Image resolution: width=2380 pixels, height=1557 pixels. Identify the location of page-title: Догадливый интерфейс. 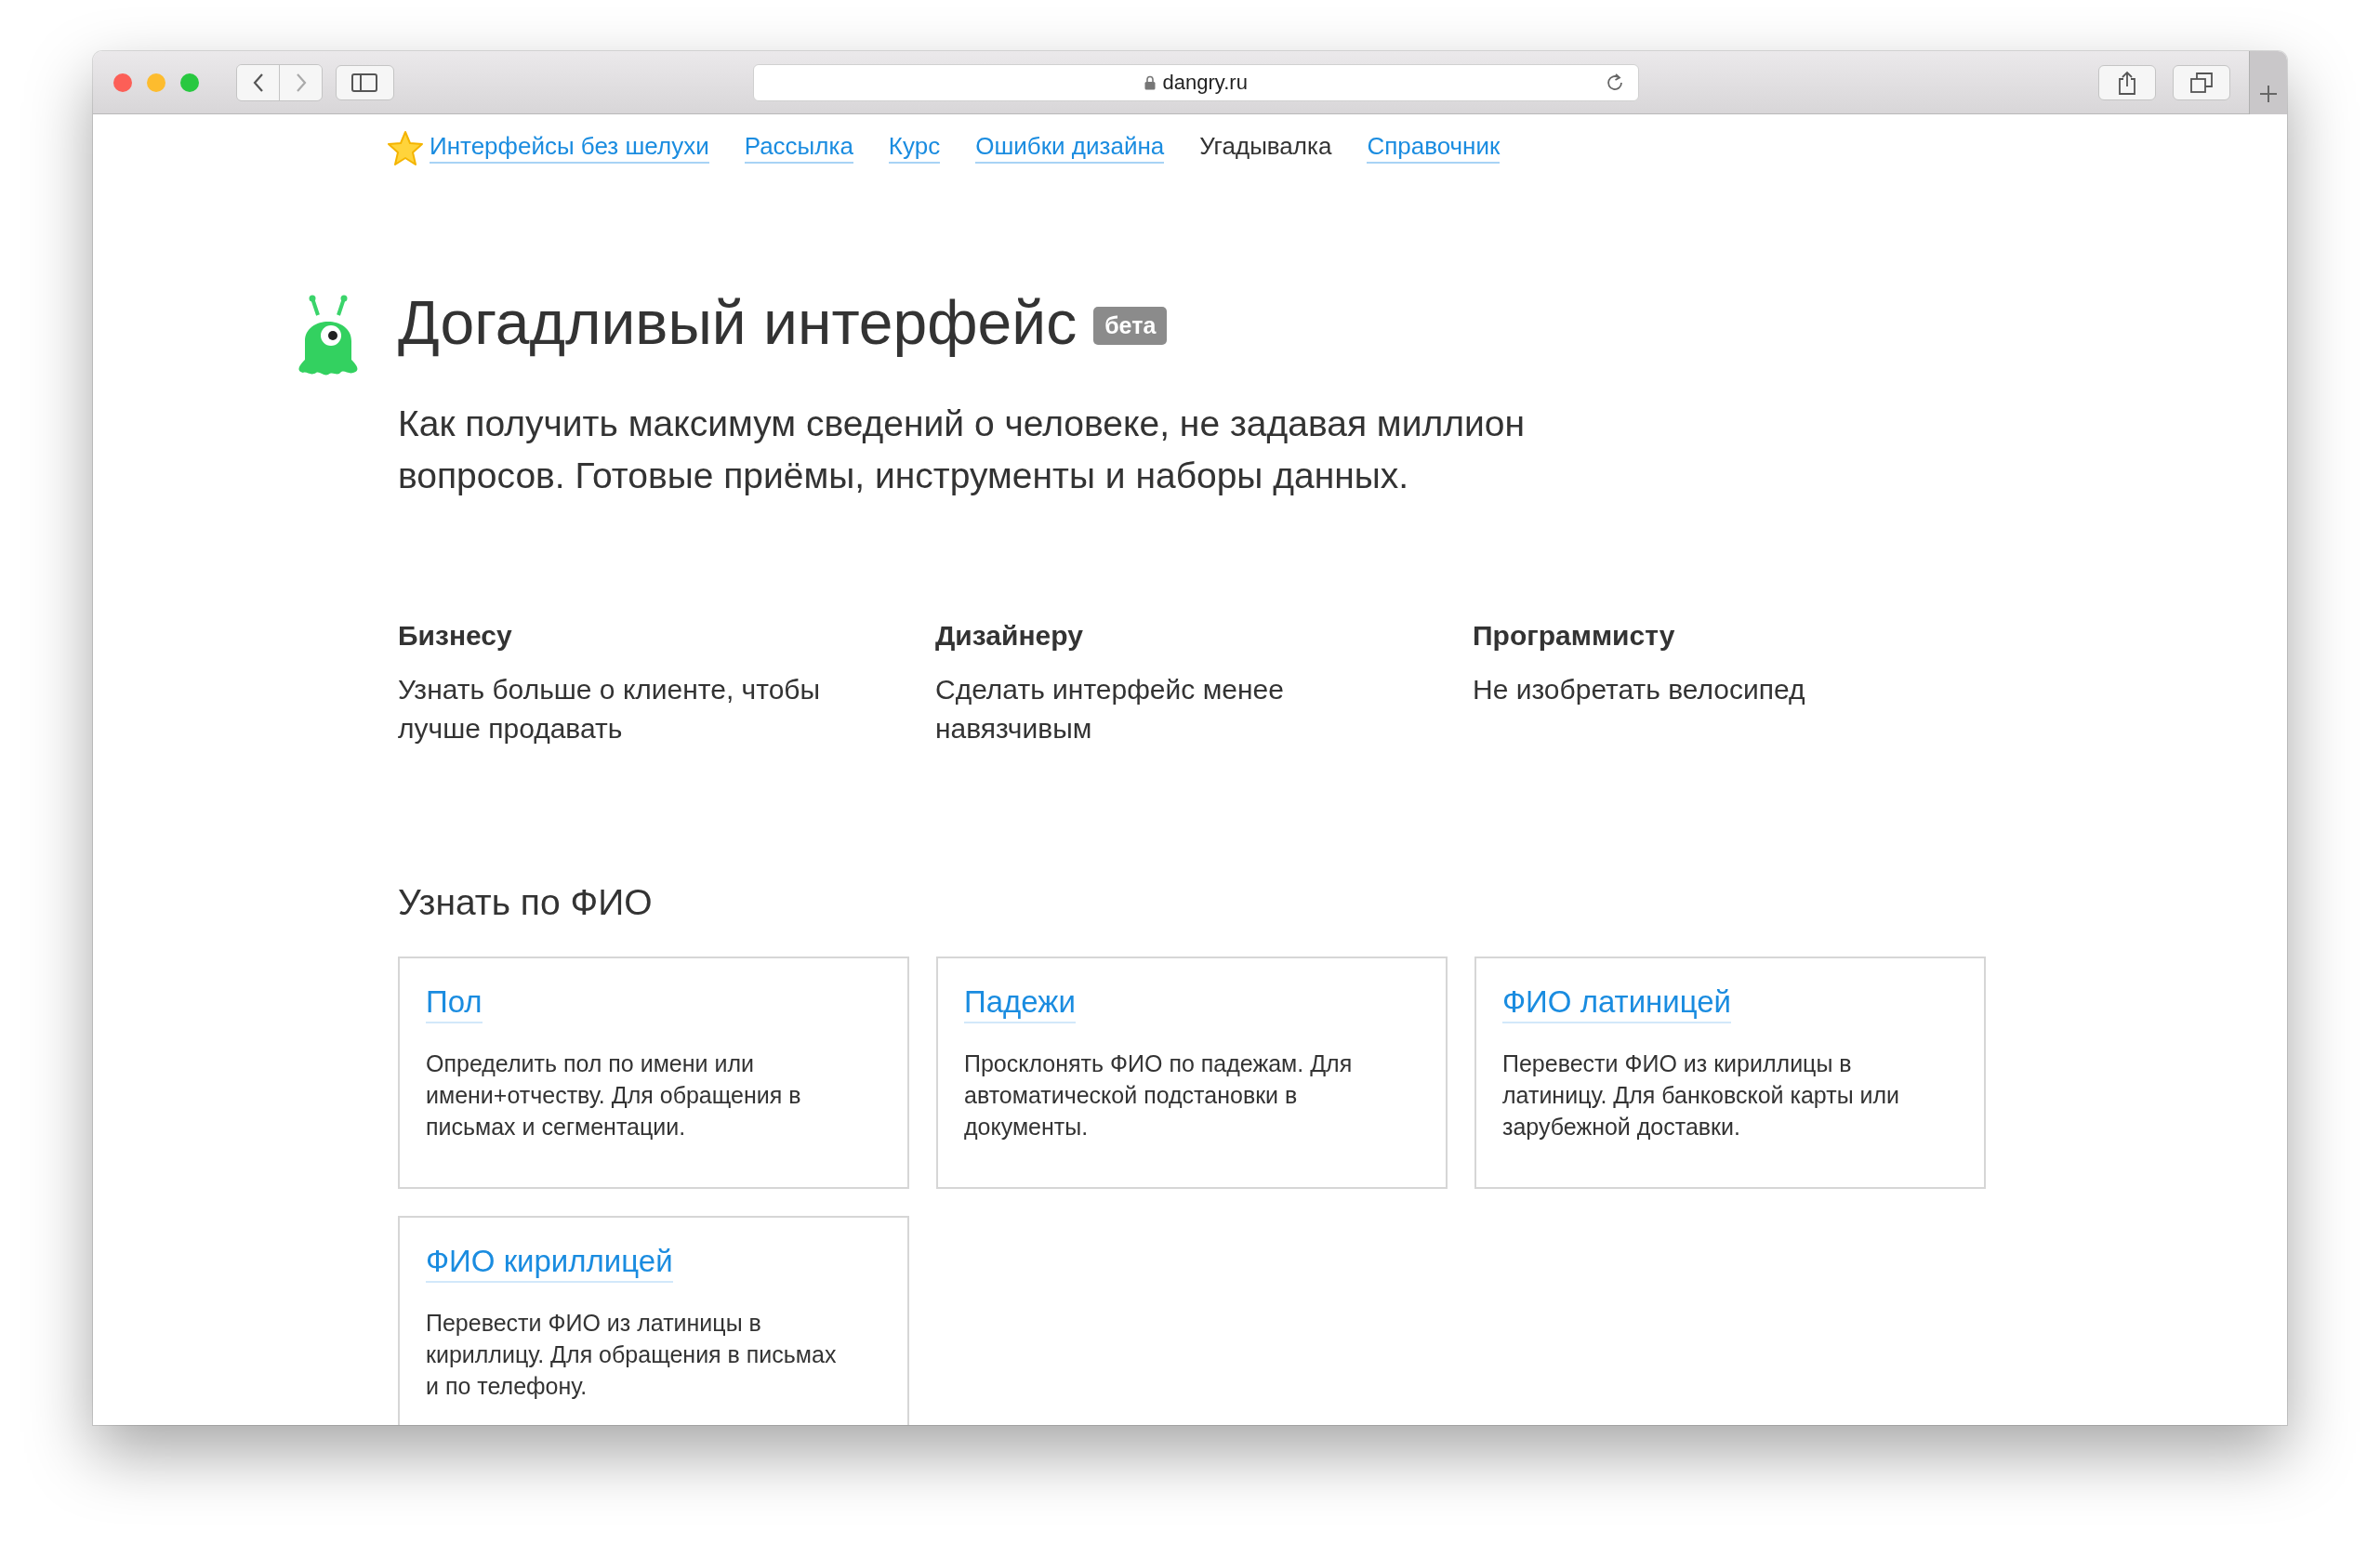
(738, 323).